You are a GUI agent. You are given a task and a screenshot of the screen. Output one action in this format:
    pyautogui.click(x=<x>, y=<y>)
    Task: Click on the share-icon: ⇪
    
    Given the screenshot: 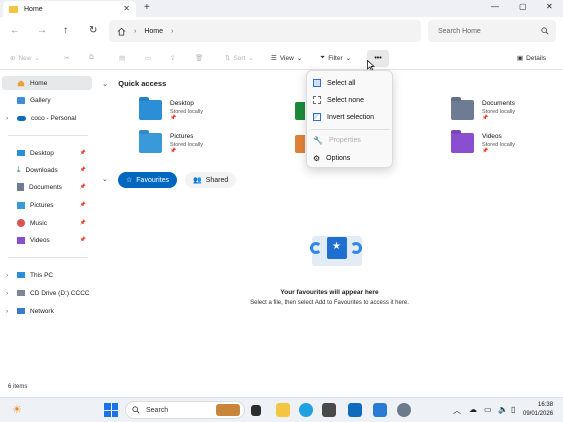 What is the action you would take?
    pyautogui.click(x=172, y=58)
    